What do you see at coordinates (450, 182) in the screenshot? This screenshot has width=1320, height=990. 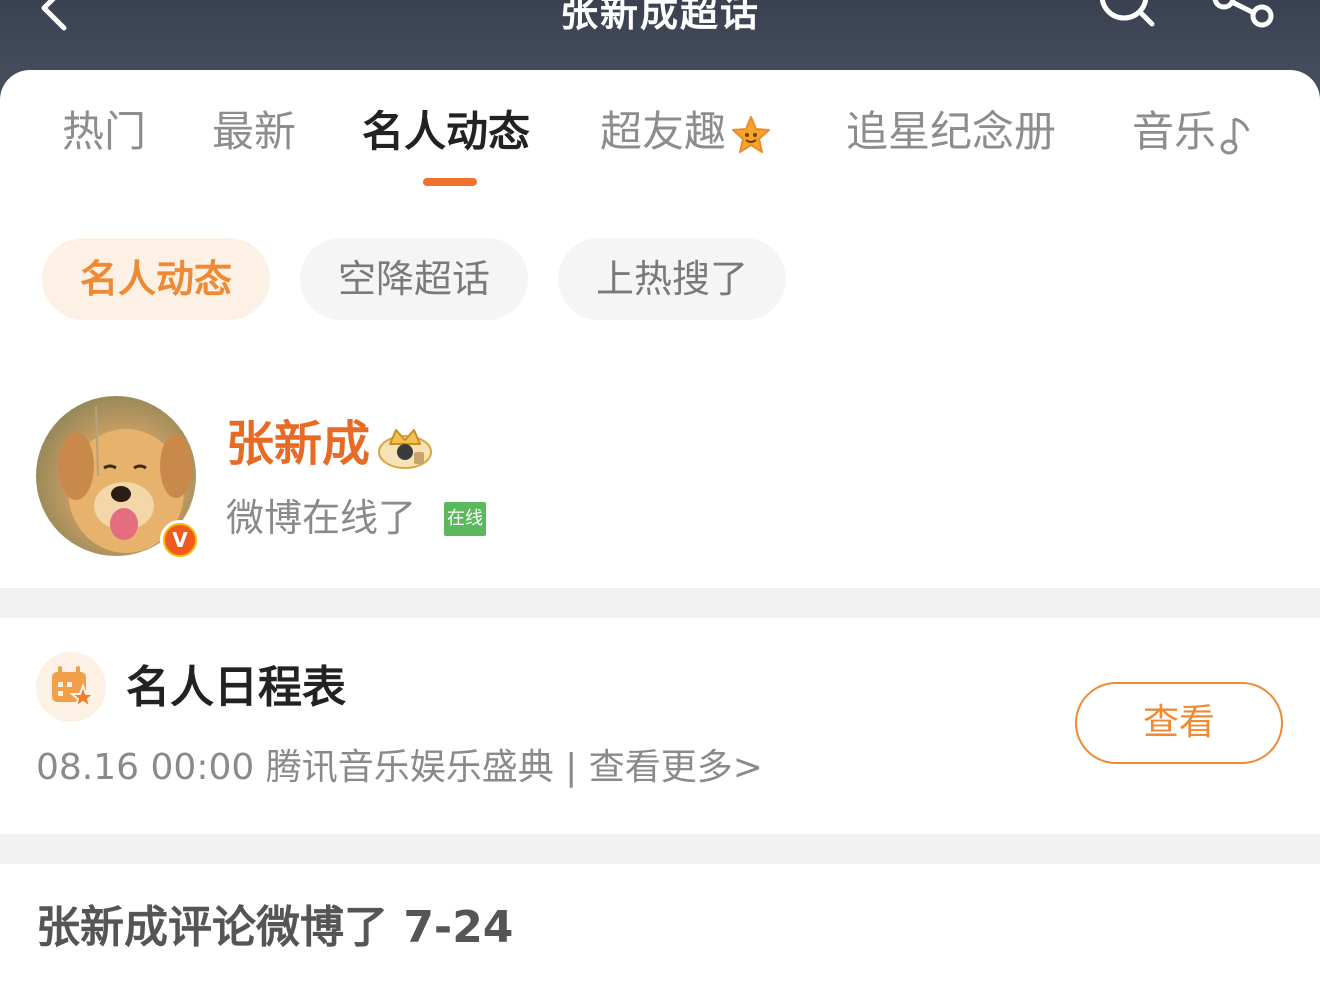 I see `active-tab-indicator` at bounding box center [450, 182].